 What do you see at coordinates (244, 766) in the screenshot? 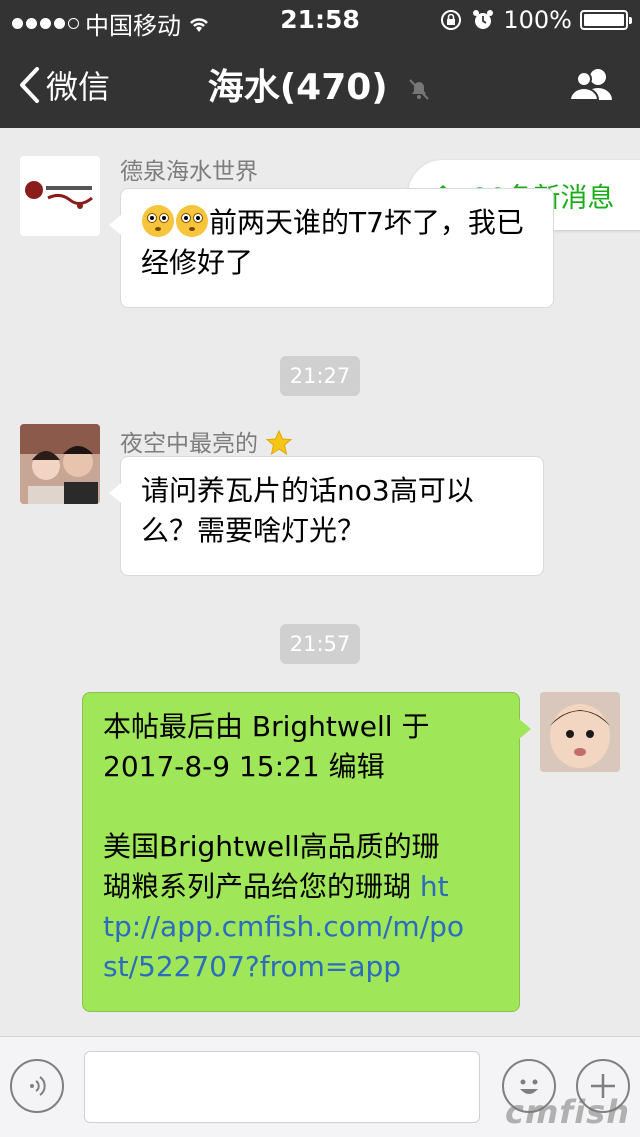
I see `message-line: 2017-8-9 15:21 编辑` at bounding box center [244, 766].